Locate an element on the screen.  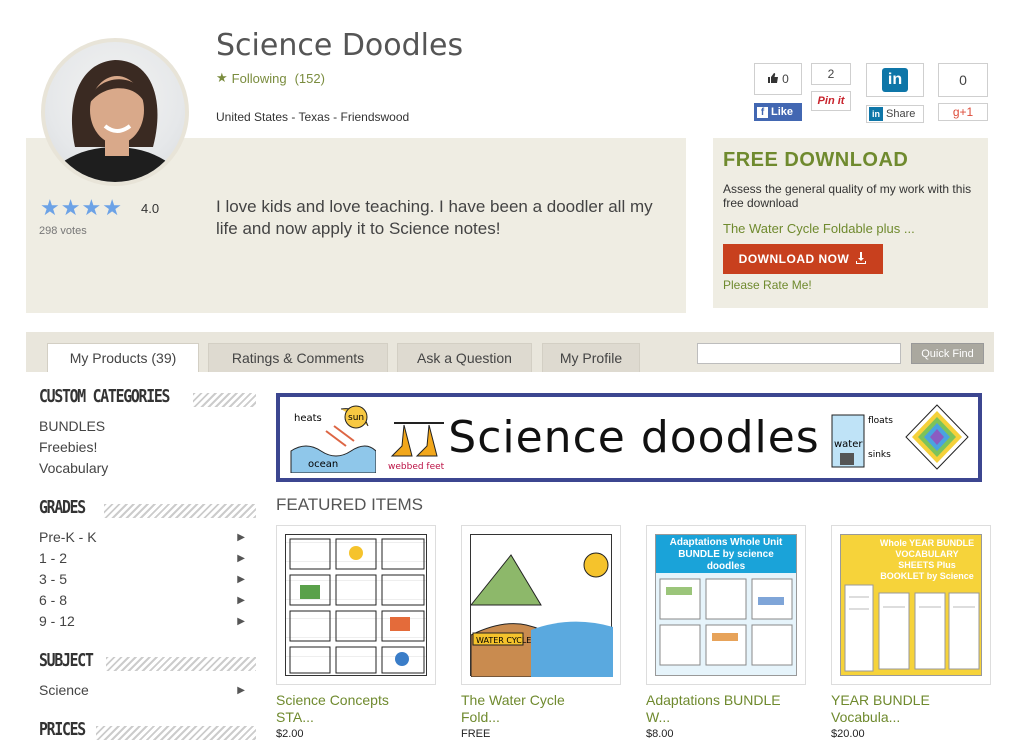
category-label: Vocabulary is located at coordinates (74, 468).